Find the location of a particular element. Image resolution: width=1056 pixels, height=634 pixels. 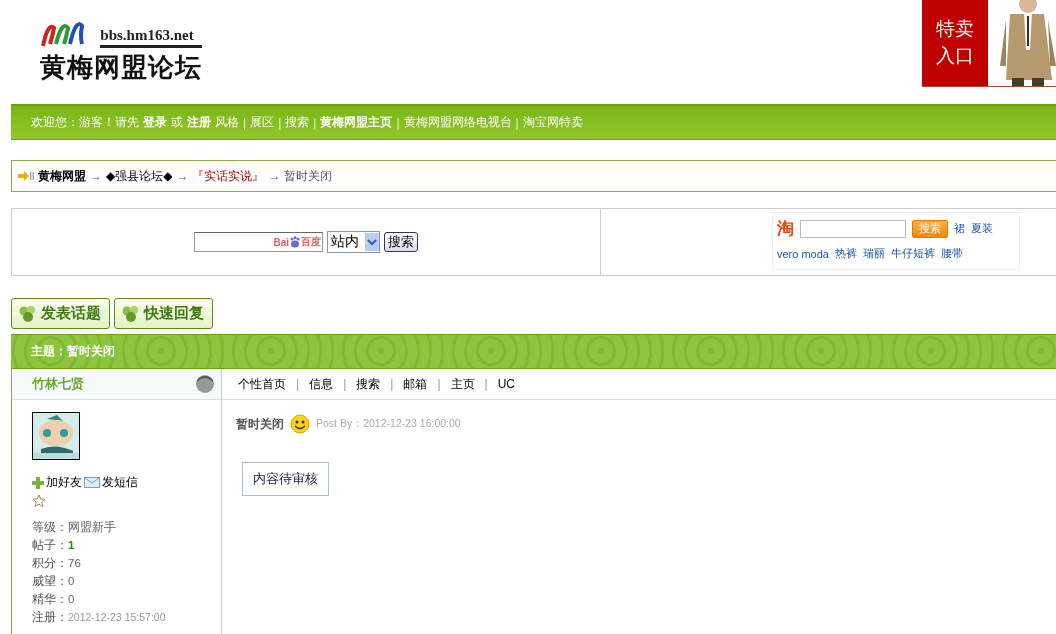

breadcrumb-link: 黄梅网盟 is located at coordinates (62, 176).